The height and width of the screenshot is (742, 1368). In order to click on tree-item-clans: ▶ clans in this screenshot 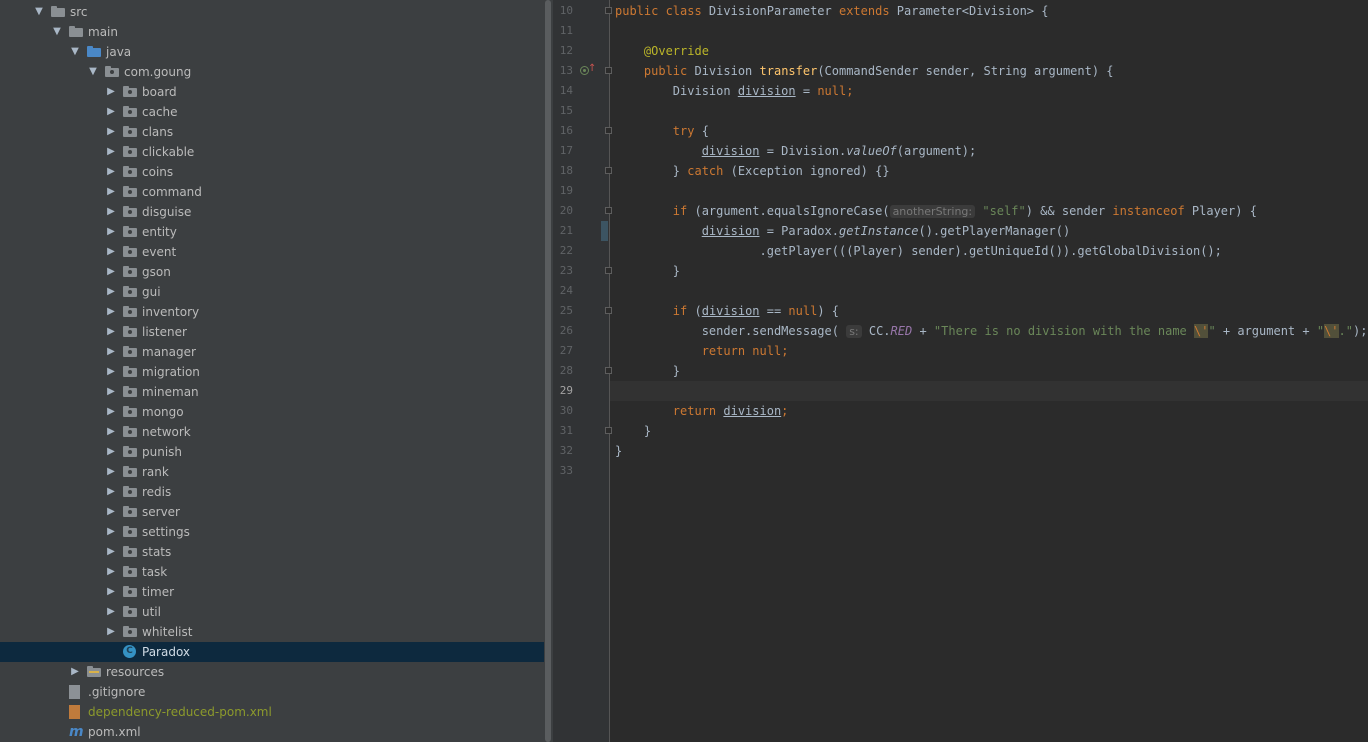, I will do `click(272, 132)`.